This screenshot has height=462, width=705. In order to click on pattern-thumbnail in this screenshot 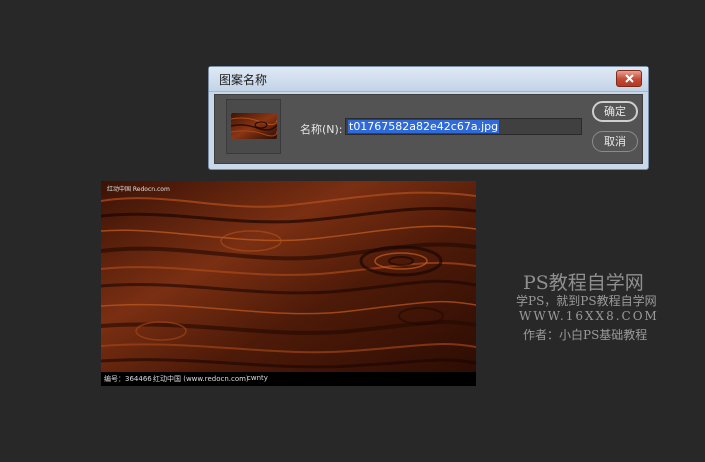, I will do `click(254, 126)`.